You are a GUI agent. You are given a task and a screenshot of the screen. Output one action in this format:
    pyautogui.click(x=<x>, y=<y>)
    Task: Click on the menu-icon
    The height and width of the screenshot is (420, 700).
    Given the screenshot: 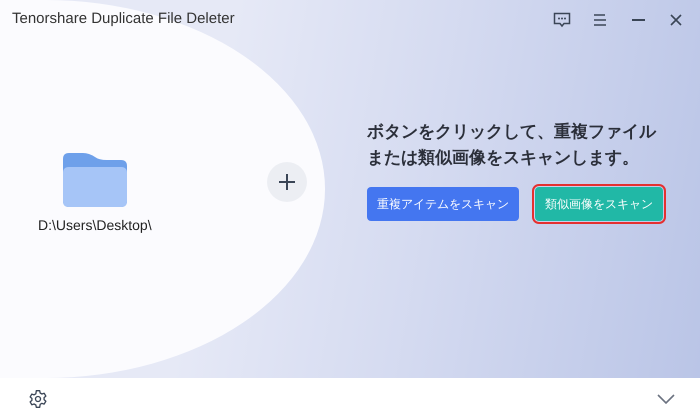 What is the action you would take?
    pyautogui.click(x=600, y=20)
    